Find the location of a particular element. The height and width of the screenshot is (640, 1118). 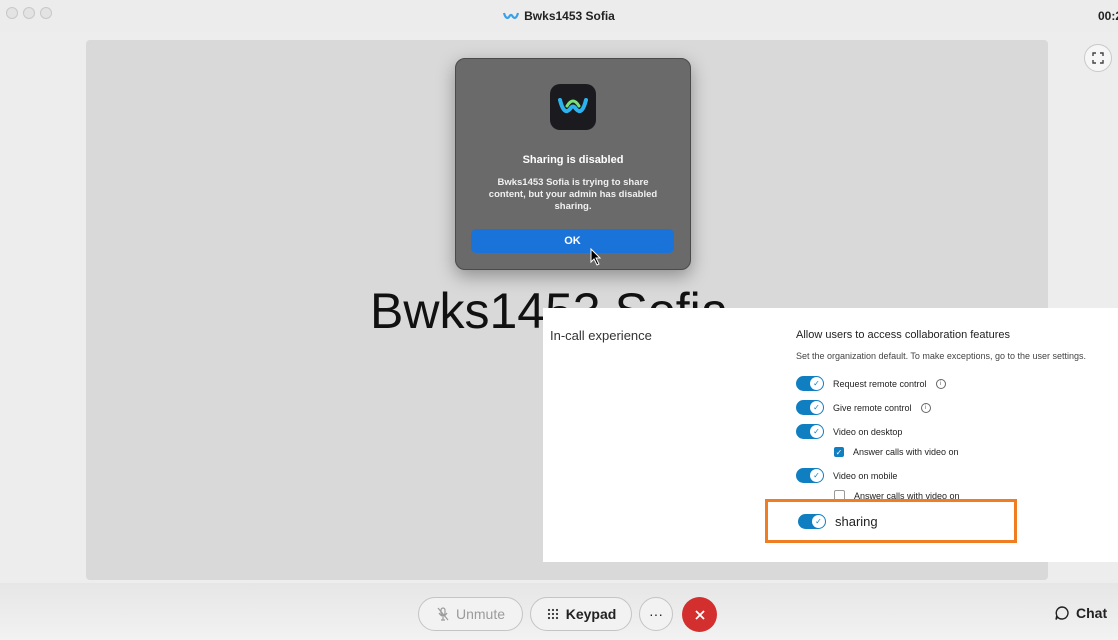

keypad-icon is located at coordinates (552, 614).